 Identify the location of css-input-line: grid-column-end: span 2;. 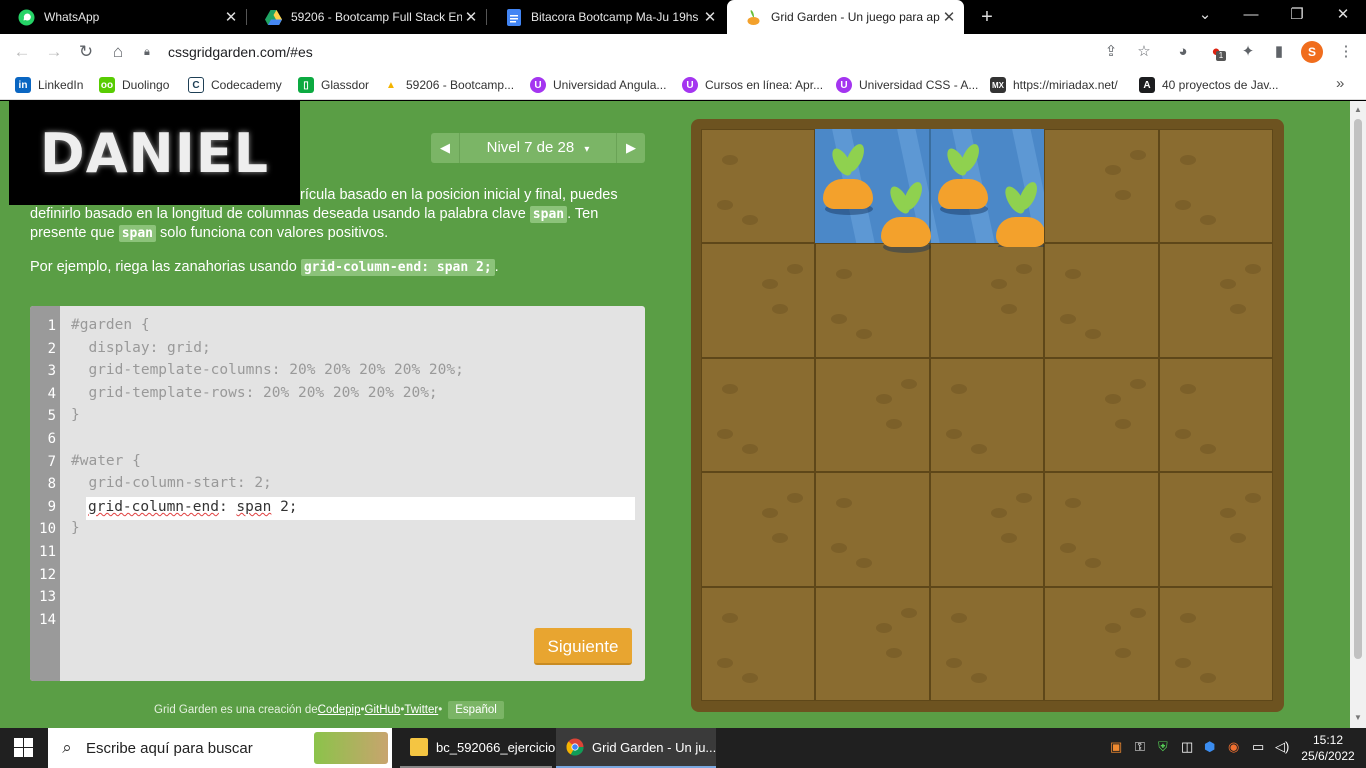
(360, 508).